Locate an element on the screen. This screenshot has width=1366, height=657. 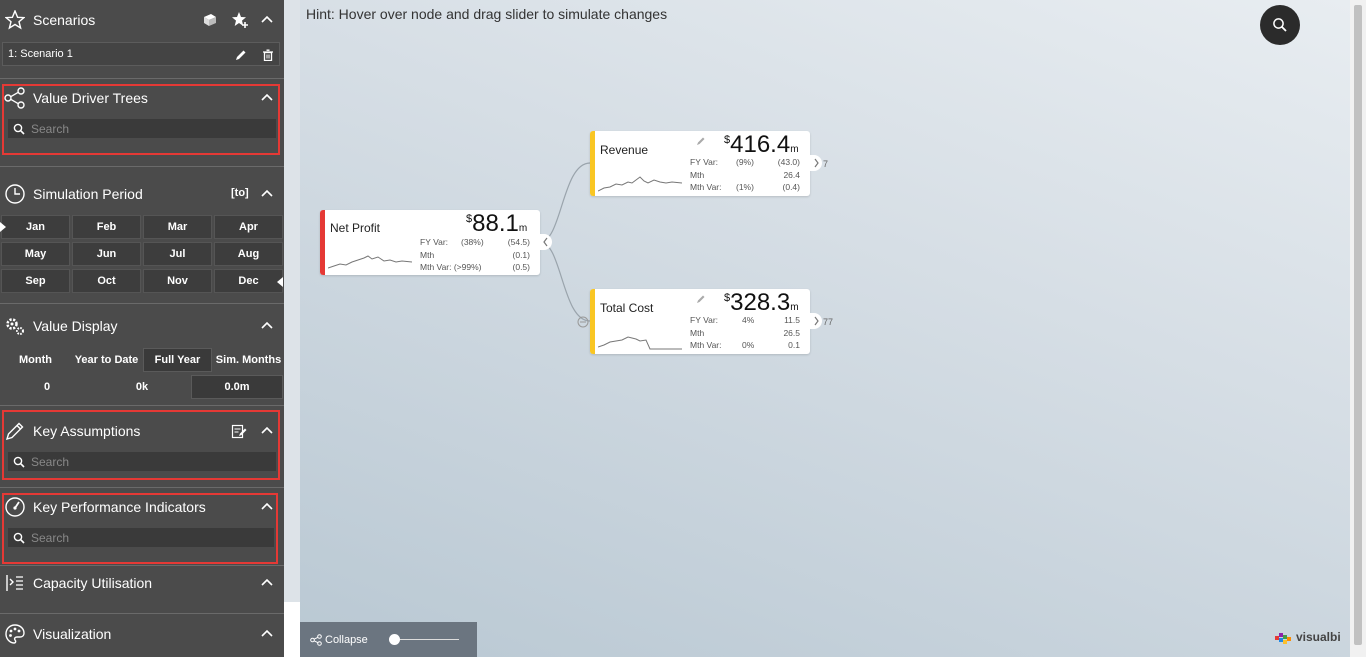
gears-icon is located at coordinates (15, 326).